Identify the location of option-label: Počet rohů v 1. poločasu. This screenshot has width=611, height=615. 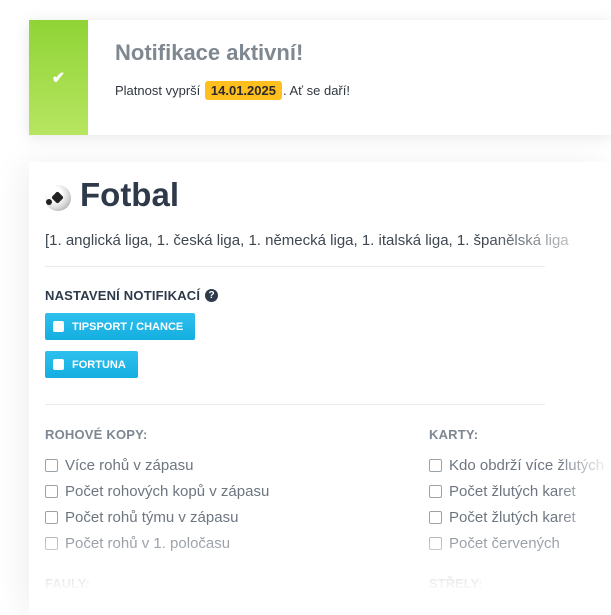
(148, 543).